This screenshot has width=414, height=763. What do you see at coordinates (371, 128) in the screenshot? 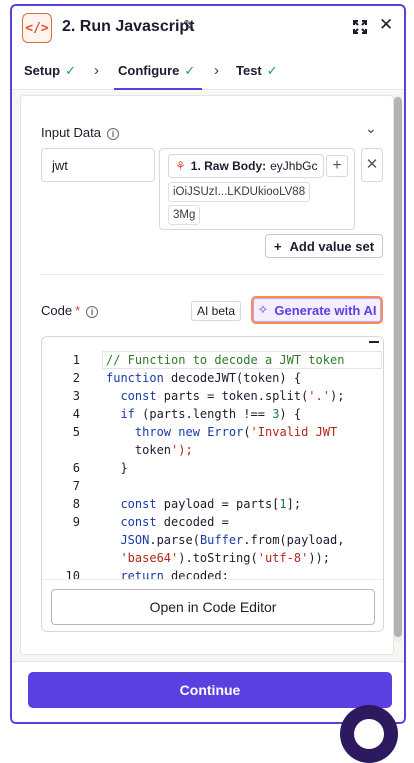
I see `chevron-down-icon: ⌄` at bounding box center [371, 128].